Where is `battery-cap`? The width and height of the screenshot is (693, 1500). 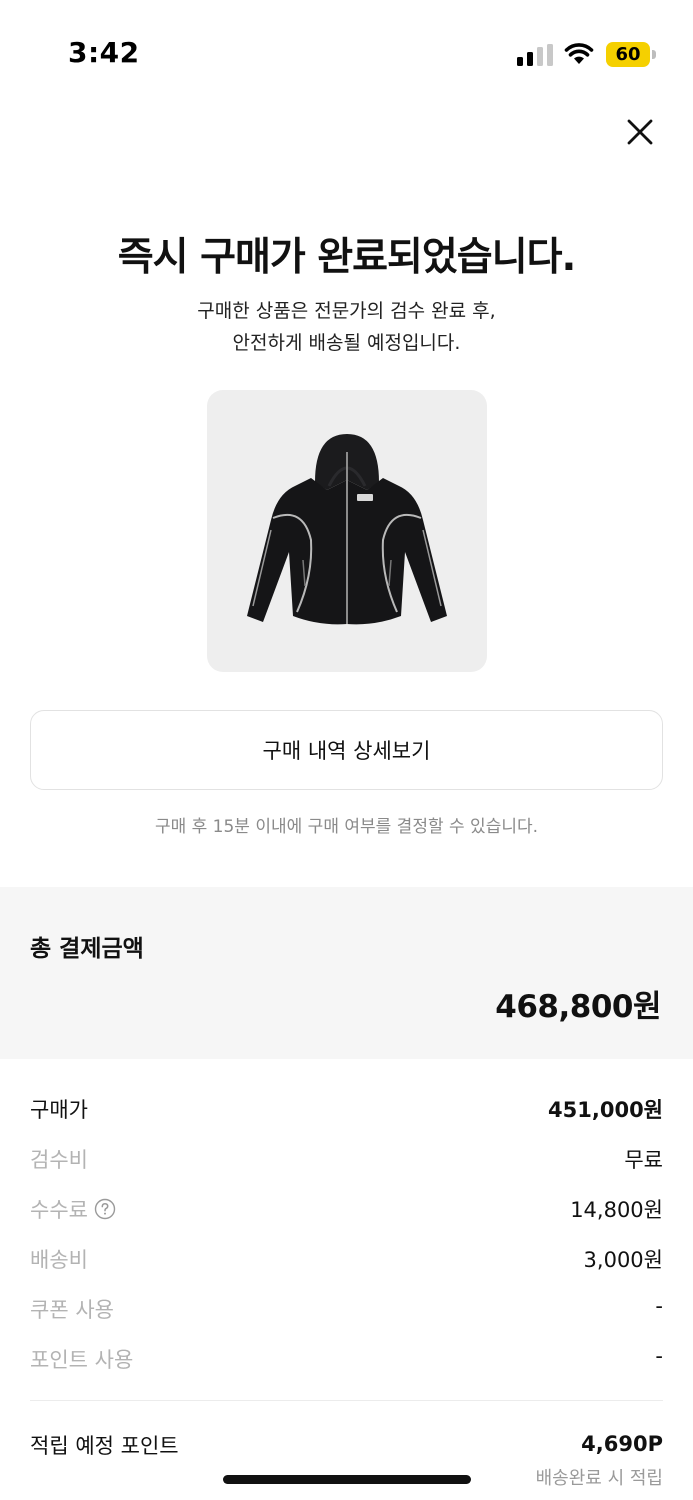
battery-cap is located at coordinates (654, 54).